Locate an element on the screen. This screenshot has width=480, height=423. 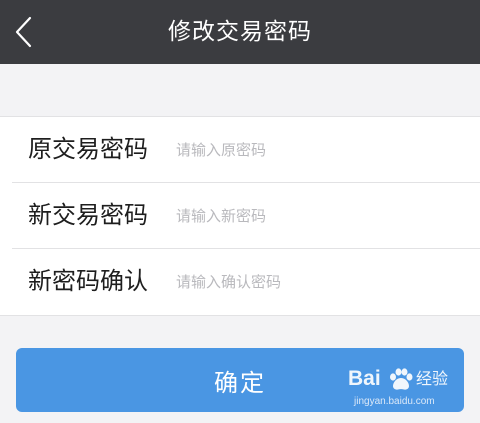
page-title: 修改交易密码 is located at coordinates (240, 32).